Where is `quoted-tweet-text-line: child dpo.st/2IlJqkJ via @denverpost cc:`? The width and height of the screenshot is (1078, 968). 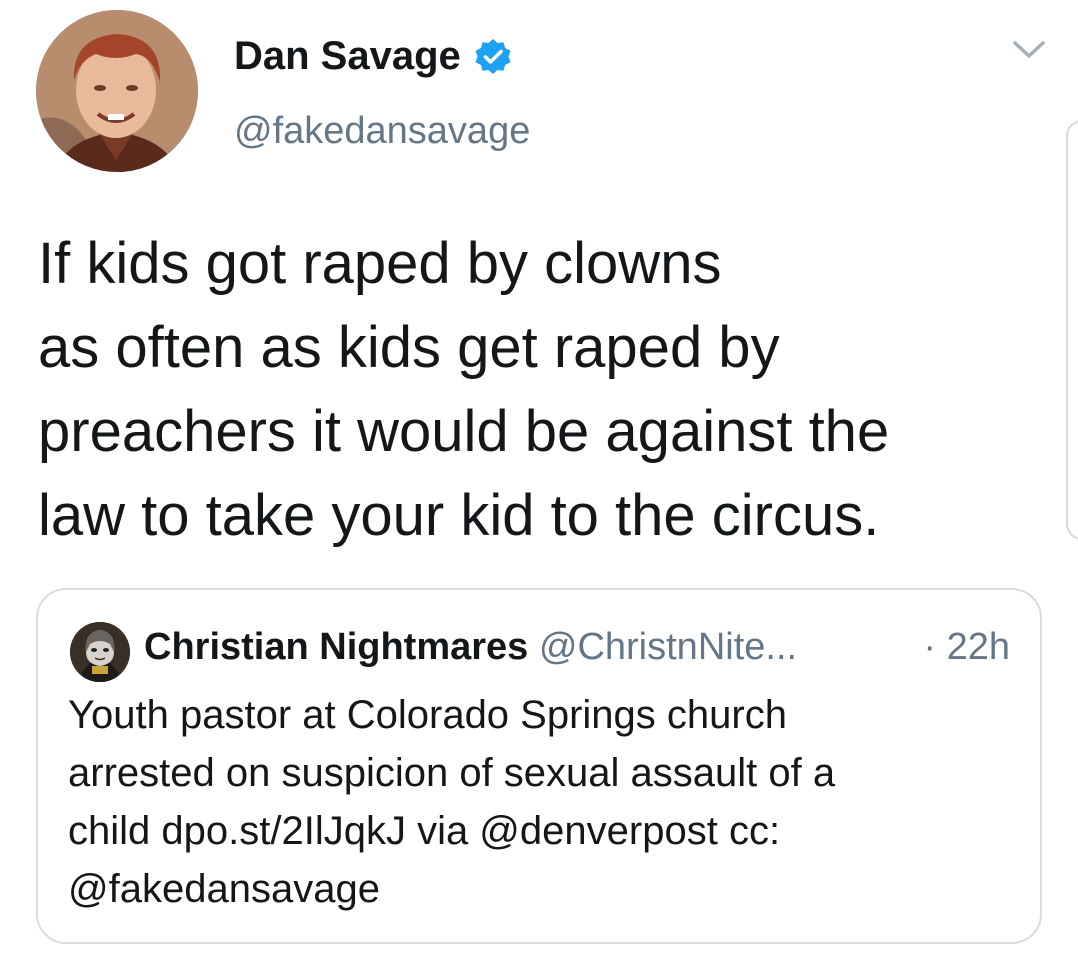 quoted-tweet-text-line: child dpo.st/2IlJqkJ via @denverpost cc: is located at coordinates (424, 831).